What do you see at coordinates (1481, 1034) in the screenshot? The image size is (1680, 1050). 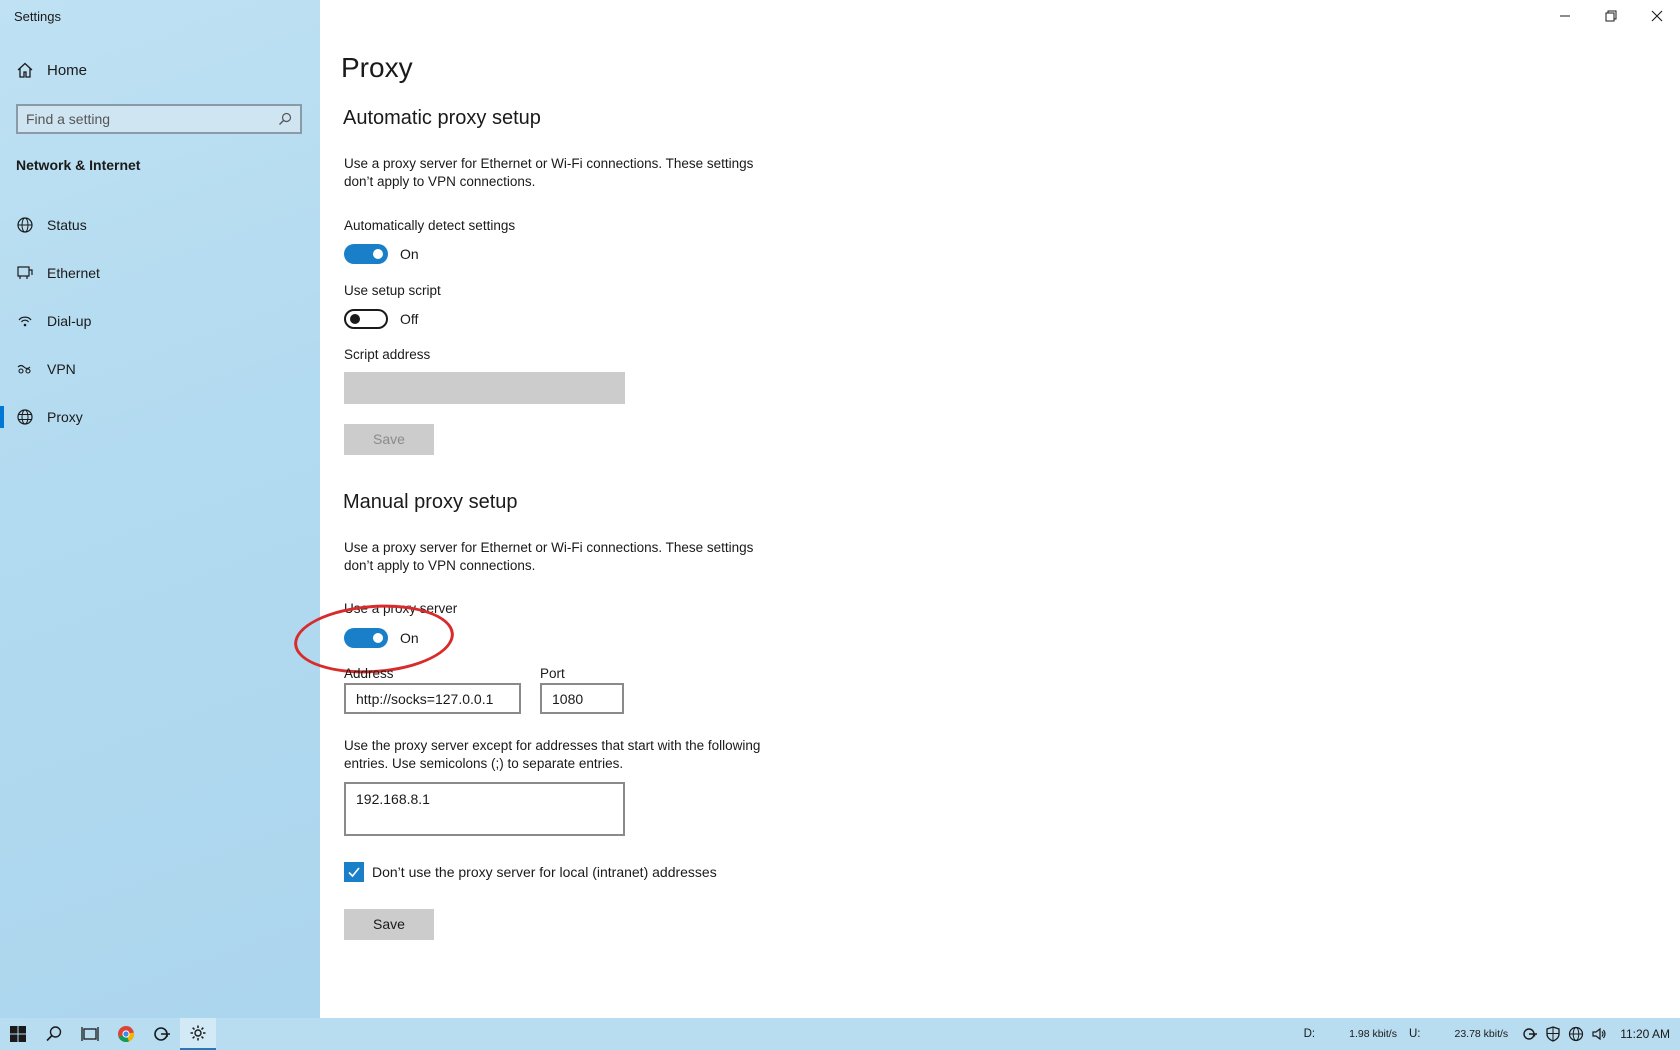 I see `upload-speed: 23.78 kbit/s` at bounding box center [1481, 1034].